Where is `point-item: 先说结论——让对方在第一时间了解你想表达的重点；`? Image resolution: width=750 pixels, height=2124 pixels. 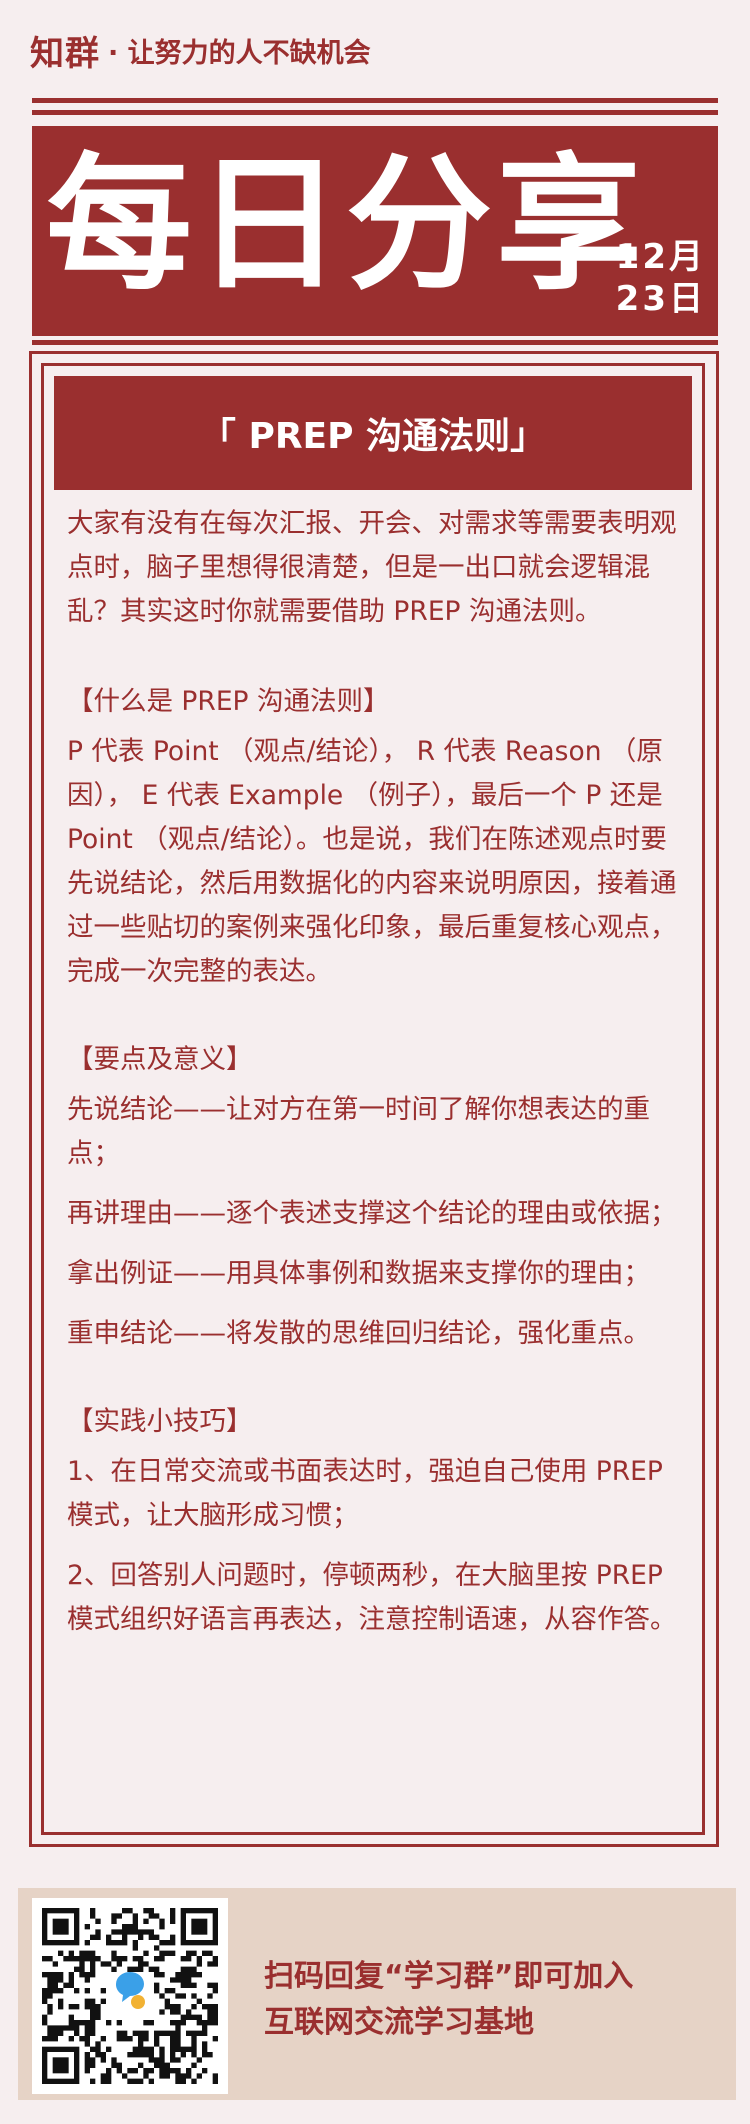 point-item: 先说结论——让对方在第一时间了解你想表达的重点； is located at coordinates (358, 1131).